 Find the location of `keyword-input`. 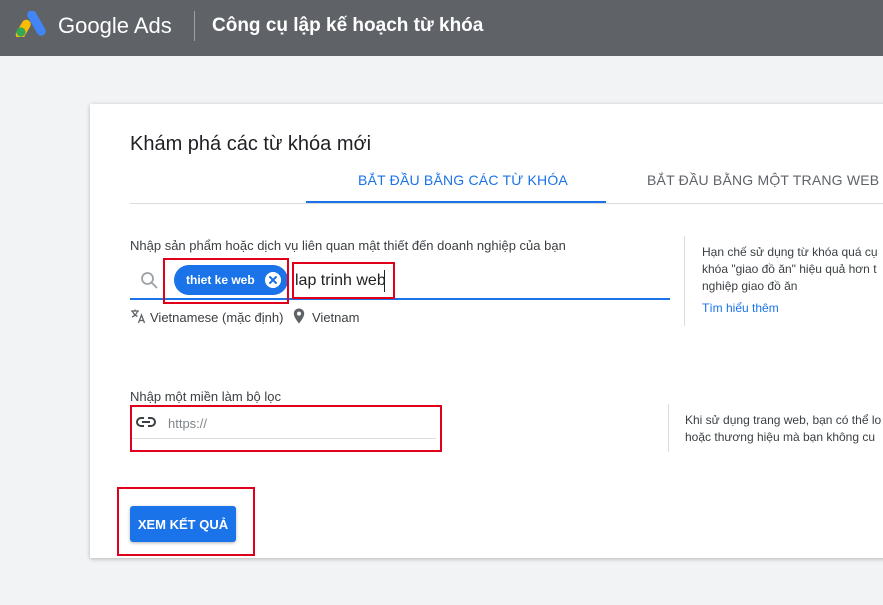

keyword-input is located at coordinates (342, 281).